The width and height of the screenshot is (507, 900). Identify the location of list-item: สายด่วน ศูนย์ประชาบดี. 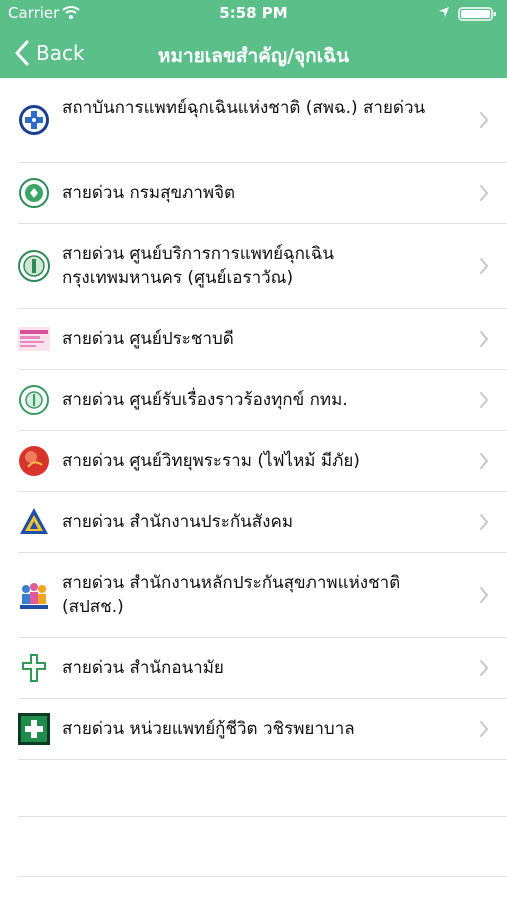
(262, 339).